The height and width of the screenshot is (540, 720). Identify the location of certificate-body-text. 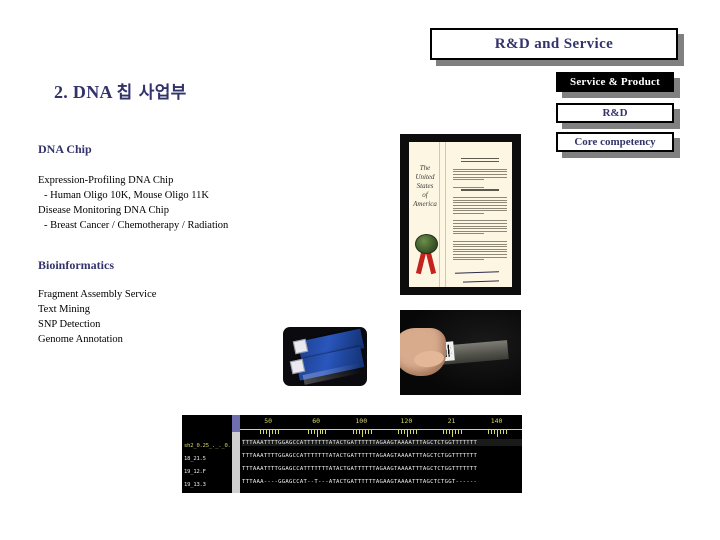
(480, 210).